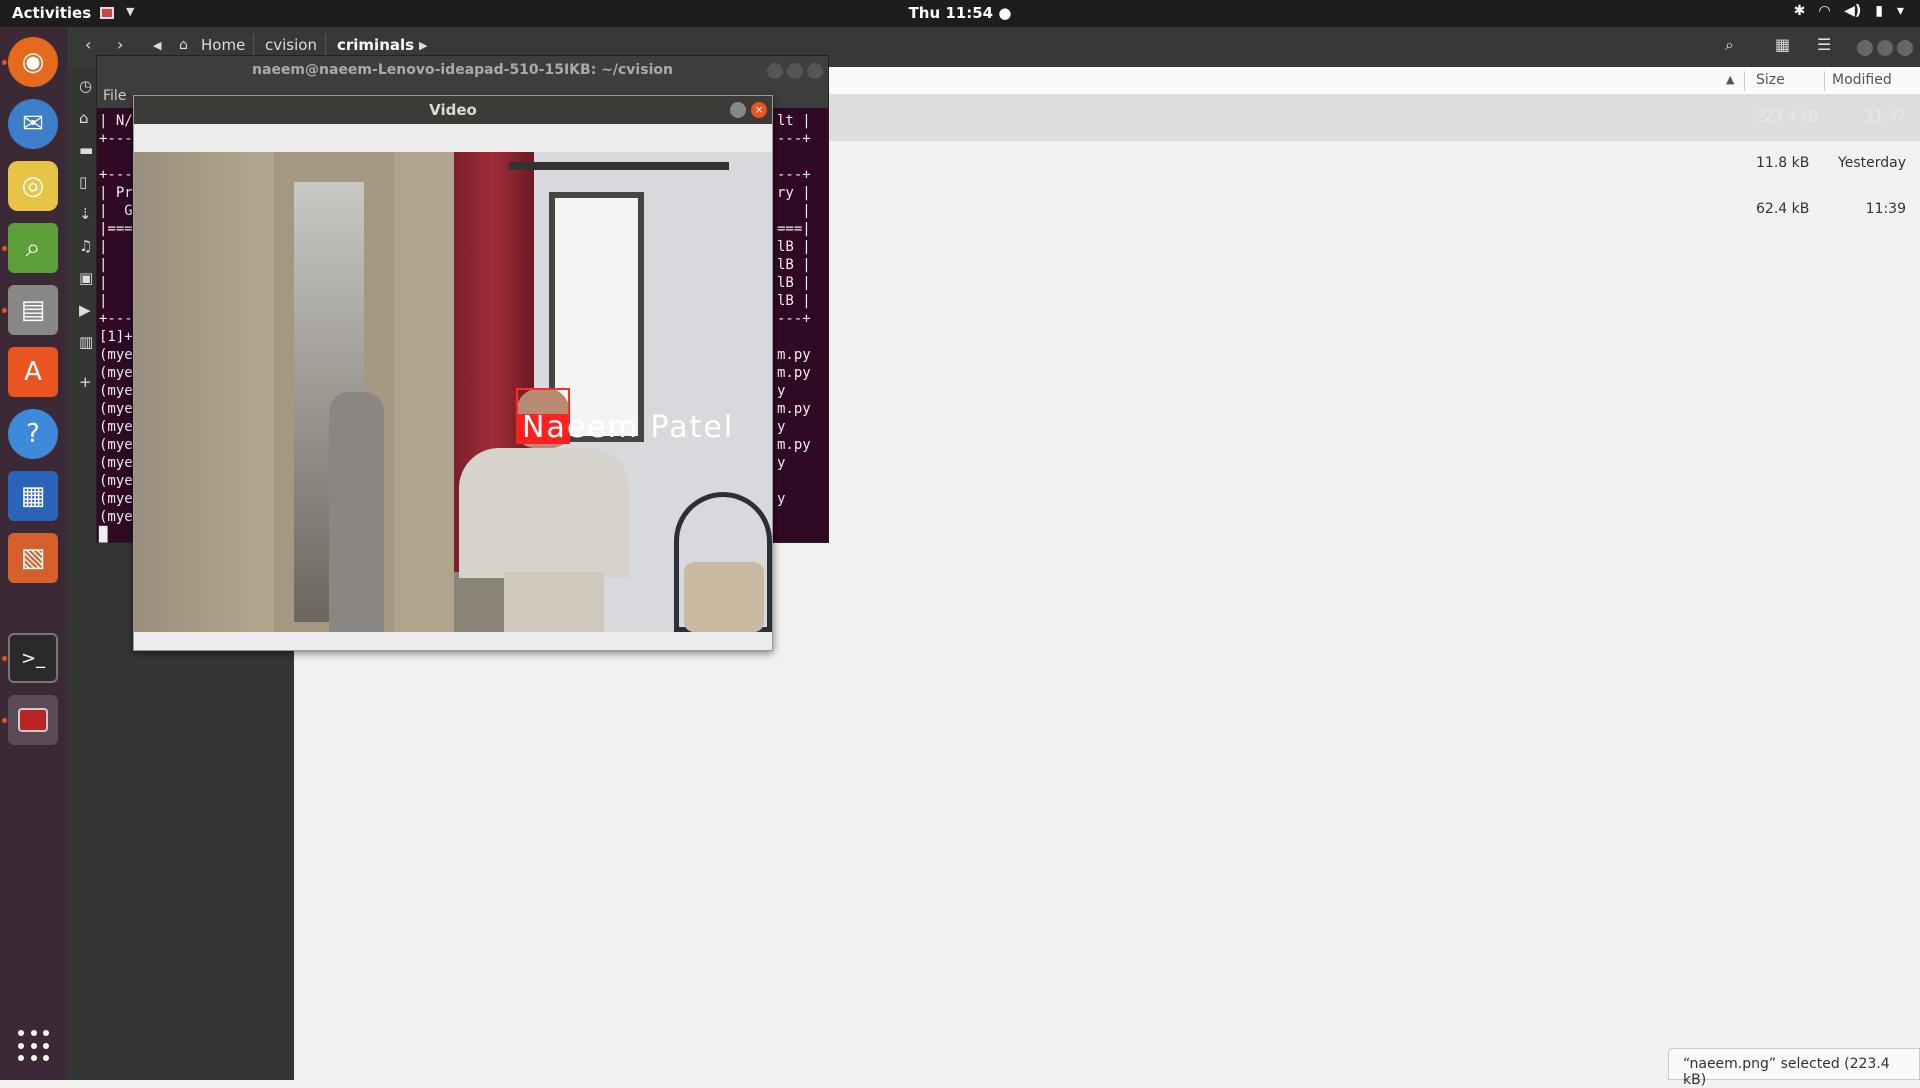 Image resolution: width=1920 pixels, height=1088 pixels. What do you see at coordinates (1852, 11) in the screenshot?
I see `volume-icon: ◀)` at bounding box center [1852, 11].